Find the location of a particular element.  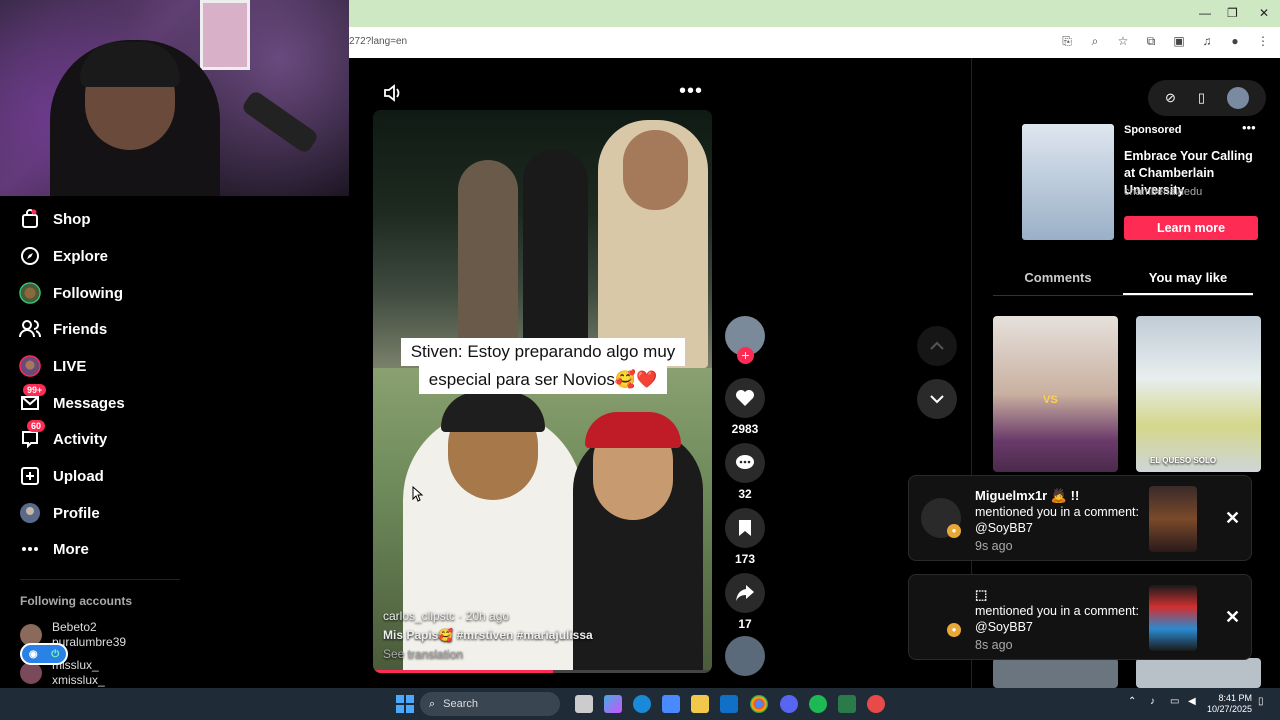

ad-thumbnail is located at coordinates (1068, 182).